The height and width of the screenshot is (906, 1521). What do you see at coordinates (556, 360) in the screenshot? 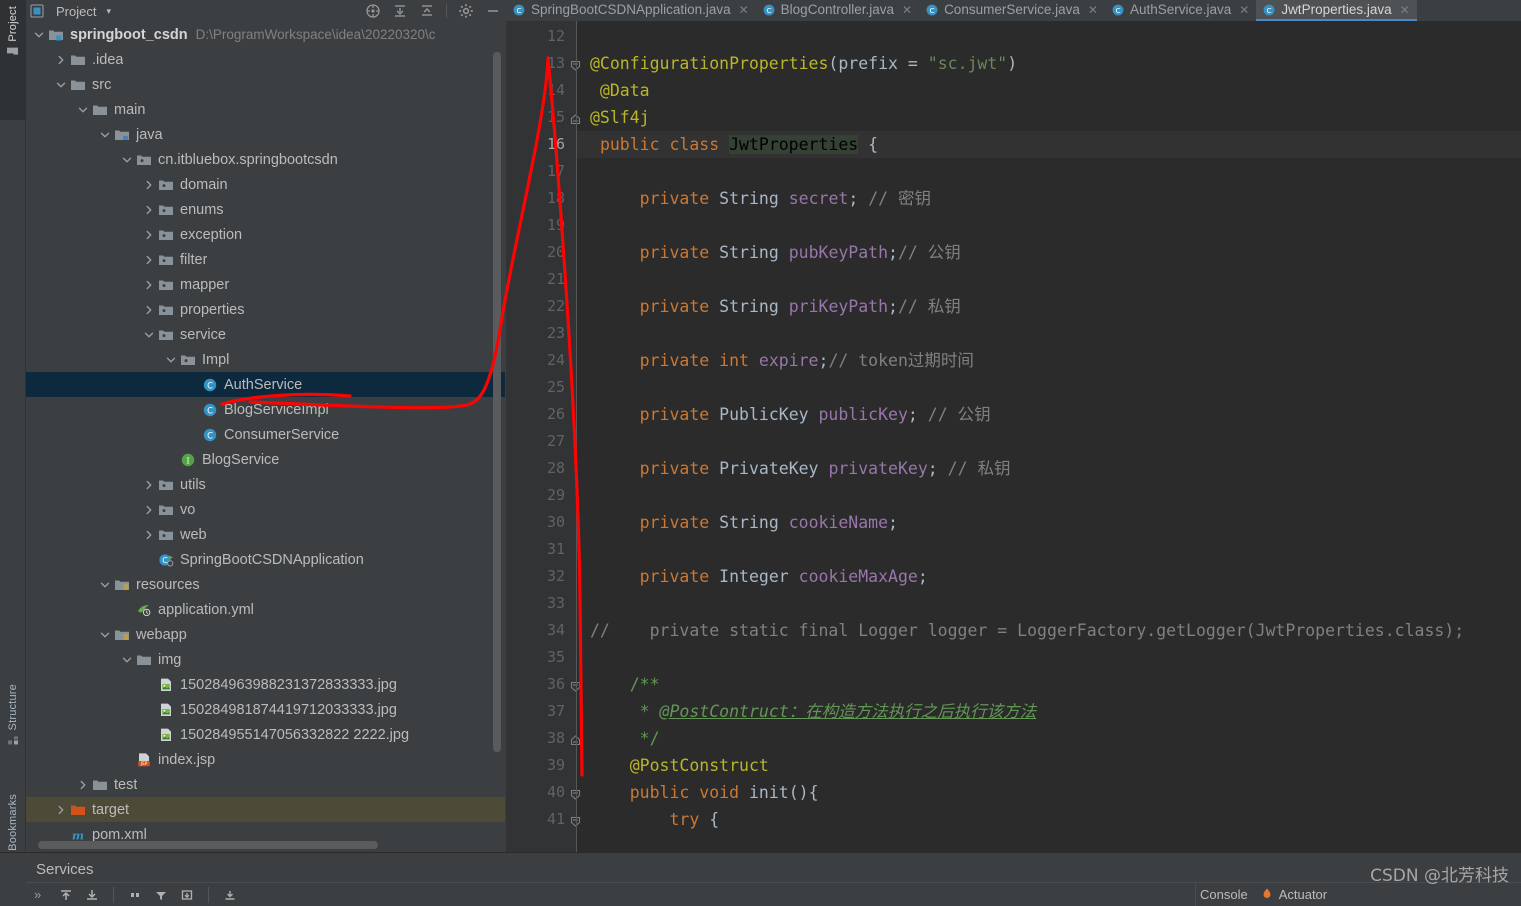
I see `line-number: 24` at bounding box center [556, 360].